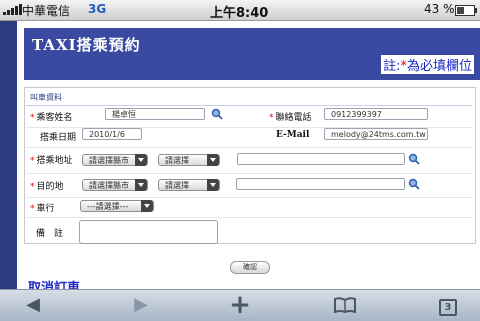  What do you see at coordinates (109, 185) in the screenshot?
I see `destination-city-value: 請選擇縣市` at bounding box center [109, 185].